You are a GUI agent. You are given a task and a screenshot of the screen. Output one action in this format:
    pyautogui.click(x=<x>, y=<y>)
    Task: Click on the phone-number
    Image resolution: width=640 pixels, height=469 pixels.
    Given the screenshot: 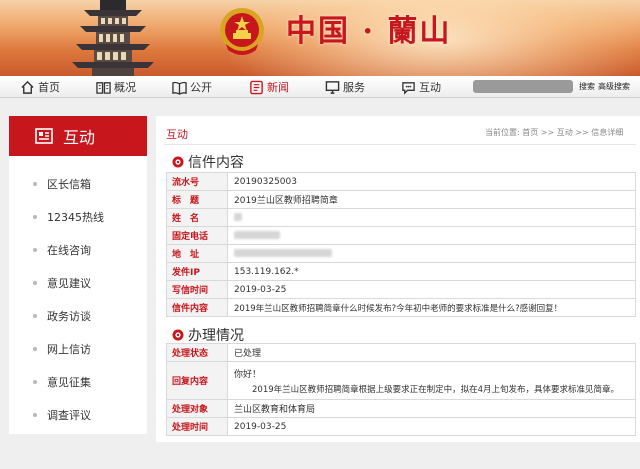 What is the action you would take?
    pyautogui.click(x=431, y=235)
    